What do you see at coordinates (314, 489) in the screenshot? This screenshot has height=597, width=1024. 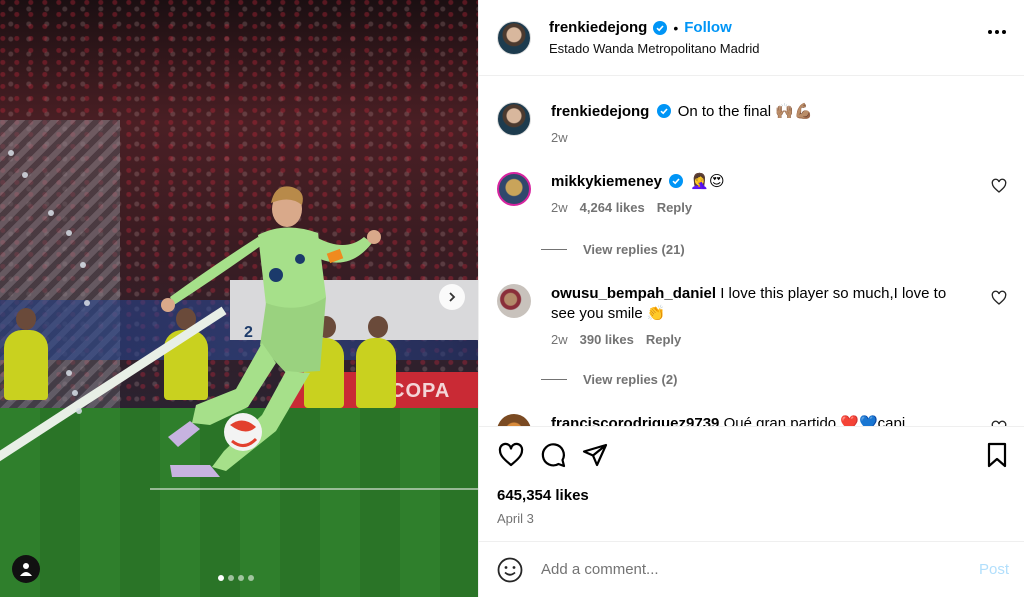 I see `pitch-line` at bounding box center [314, 489].